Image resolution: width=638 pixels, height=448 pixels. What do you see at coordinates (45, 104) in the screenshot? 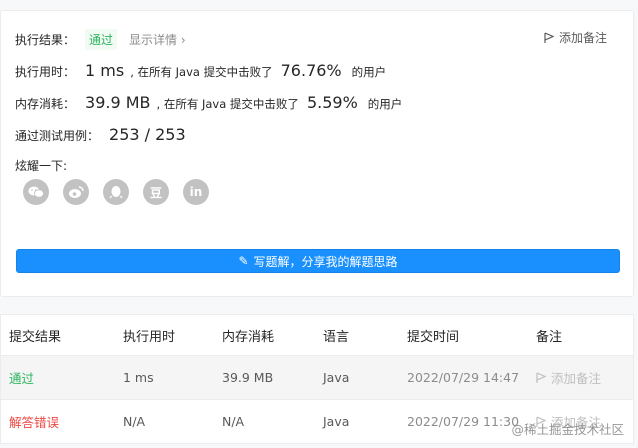
I see `memory-label: 内存消耗：` at bounding box center [45, 104].